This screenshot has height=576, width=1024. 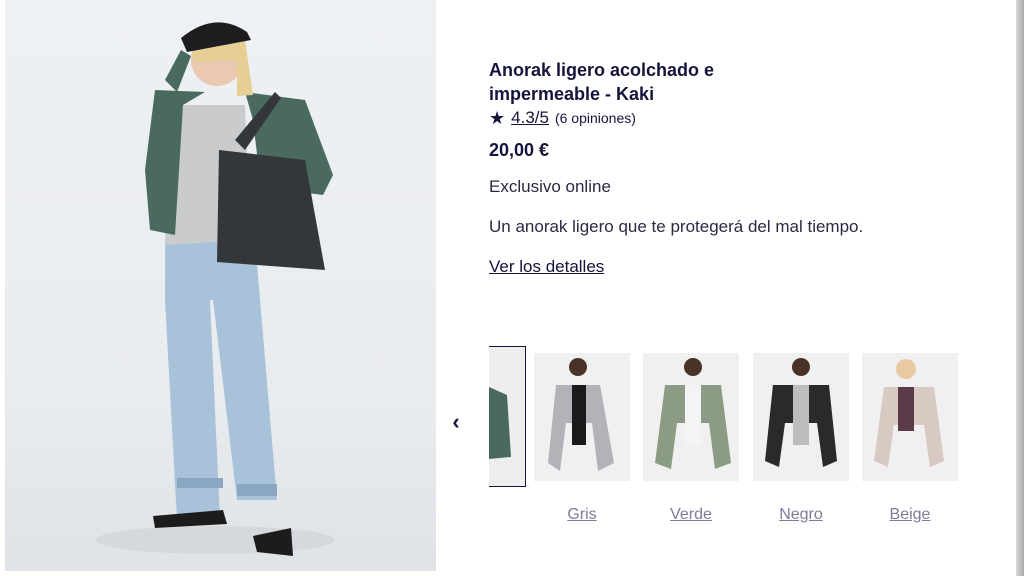 What do you see at coordinates (550, 186) in the screenshot?
I see `exclusive-online-label: Exclusivo online` at bounding box center [550, 186].